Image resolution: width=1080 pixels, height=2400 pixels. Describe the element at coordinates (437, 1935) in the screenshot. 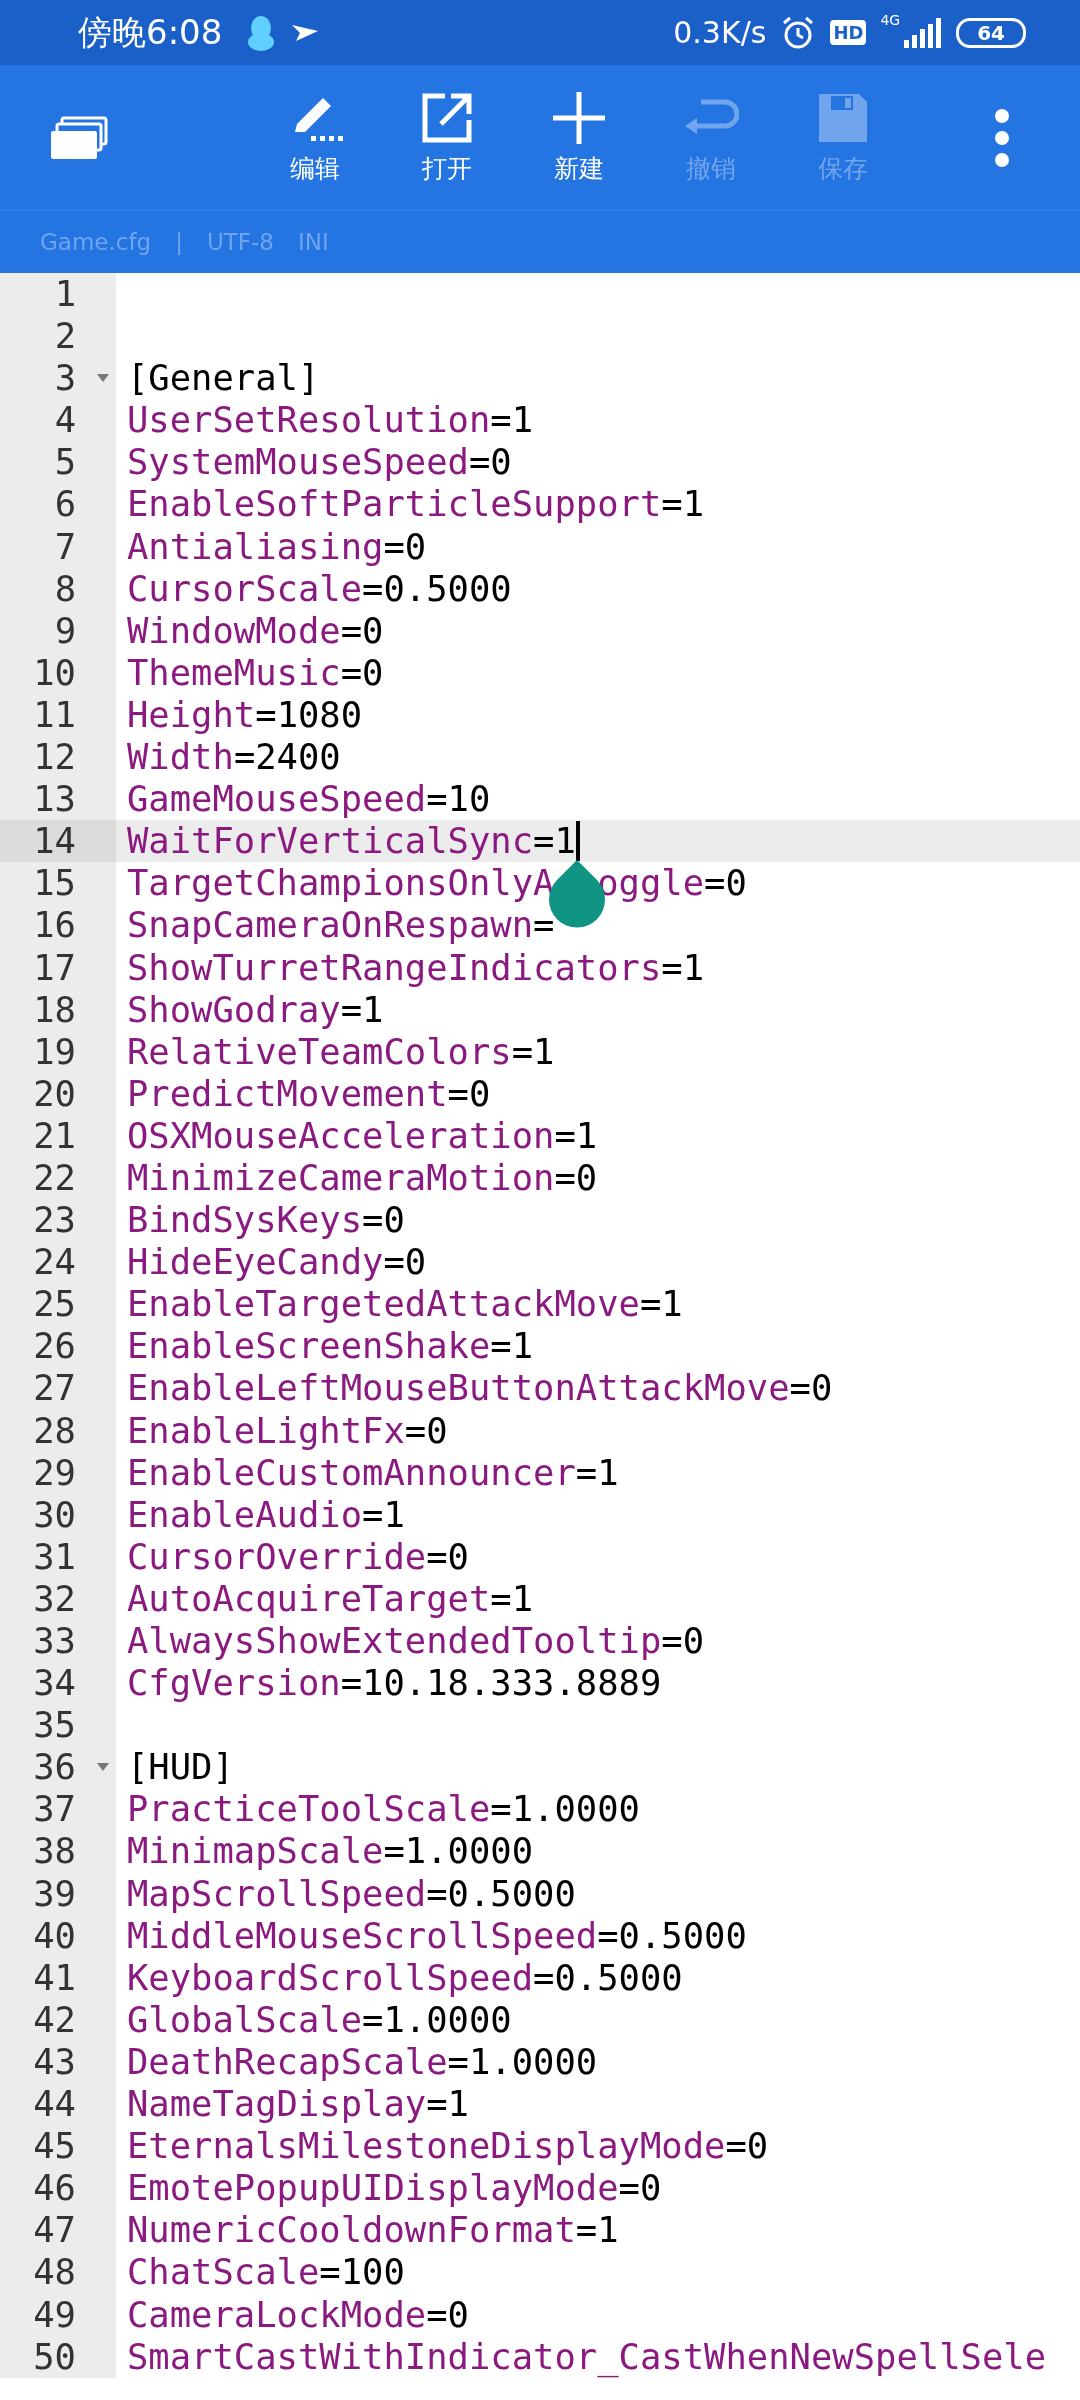

I see `config-entry: MiddleMouseScrollSpeed=0.5000` at that location.